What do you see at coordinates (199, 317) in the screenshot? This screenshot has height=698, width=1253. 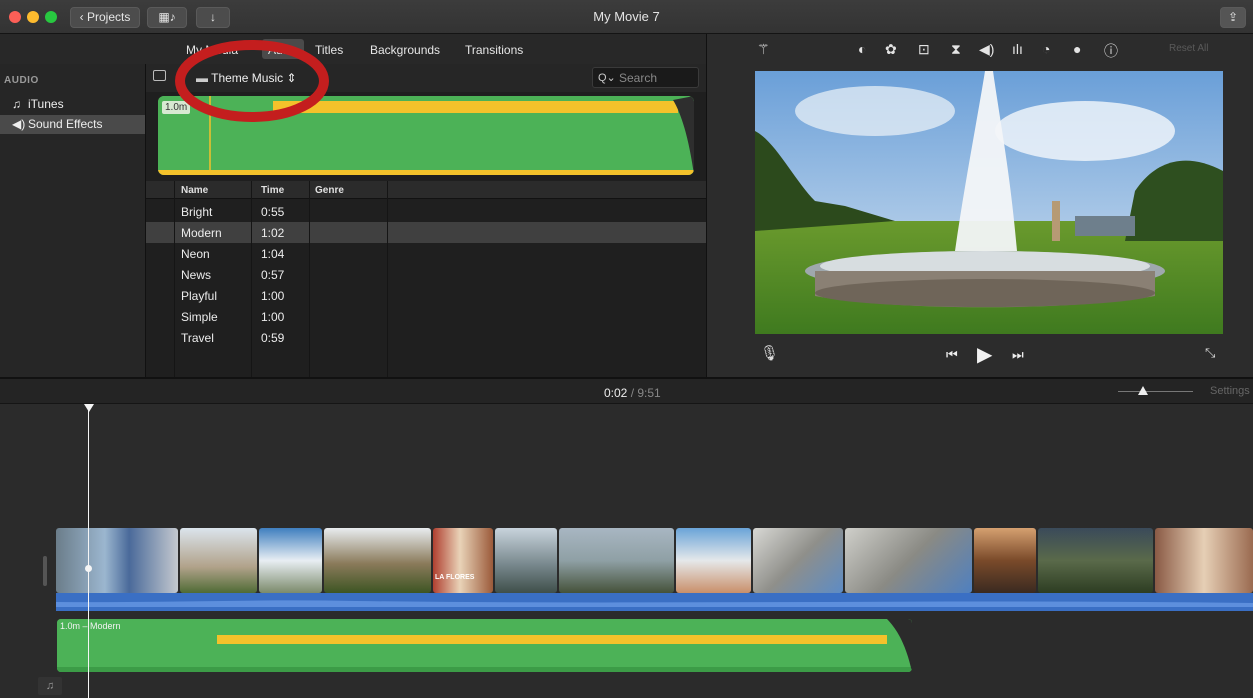 I see `song-name: Simple` at bounding box center [199, 317].